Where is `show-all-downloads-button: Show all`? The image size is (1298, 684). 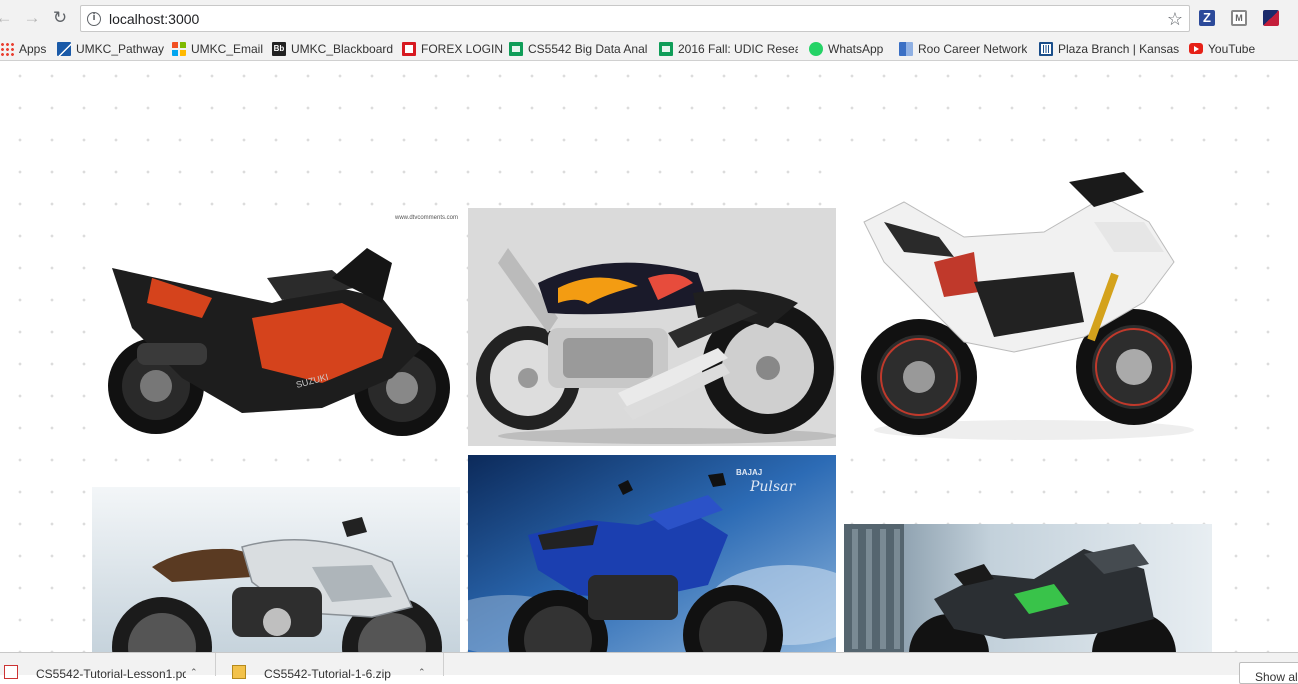 show-all-downloads-button: Show all is located at coordinates (1268, 673).